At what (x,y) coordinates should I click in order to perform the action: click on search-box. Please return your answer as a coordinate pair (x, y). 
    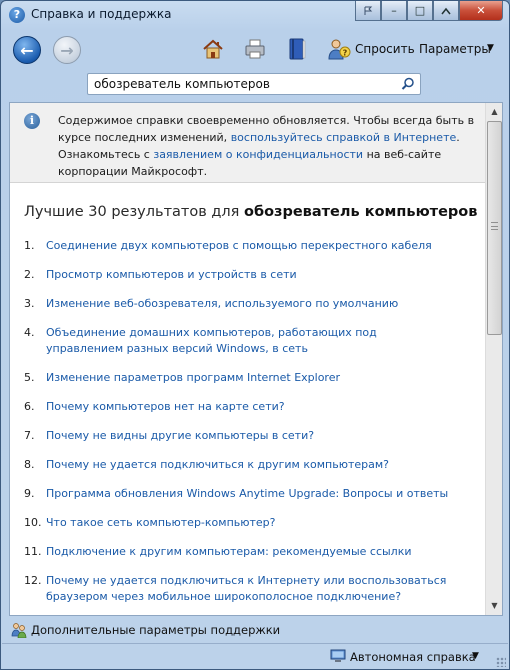
    Looking at the image, I should click on (254, 84).